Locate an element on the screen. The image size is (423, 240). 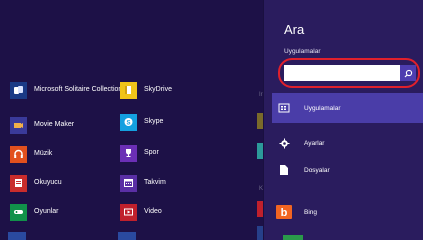
scope-item-ayarlar: Ayarlar is located at coordinates (347, 143).